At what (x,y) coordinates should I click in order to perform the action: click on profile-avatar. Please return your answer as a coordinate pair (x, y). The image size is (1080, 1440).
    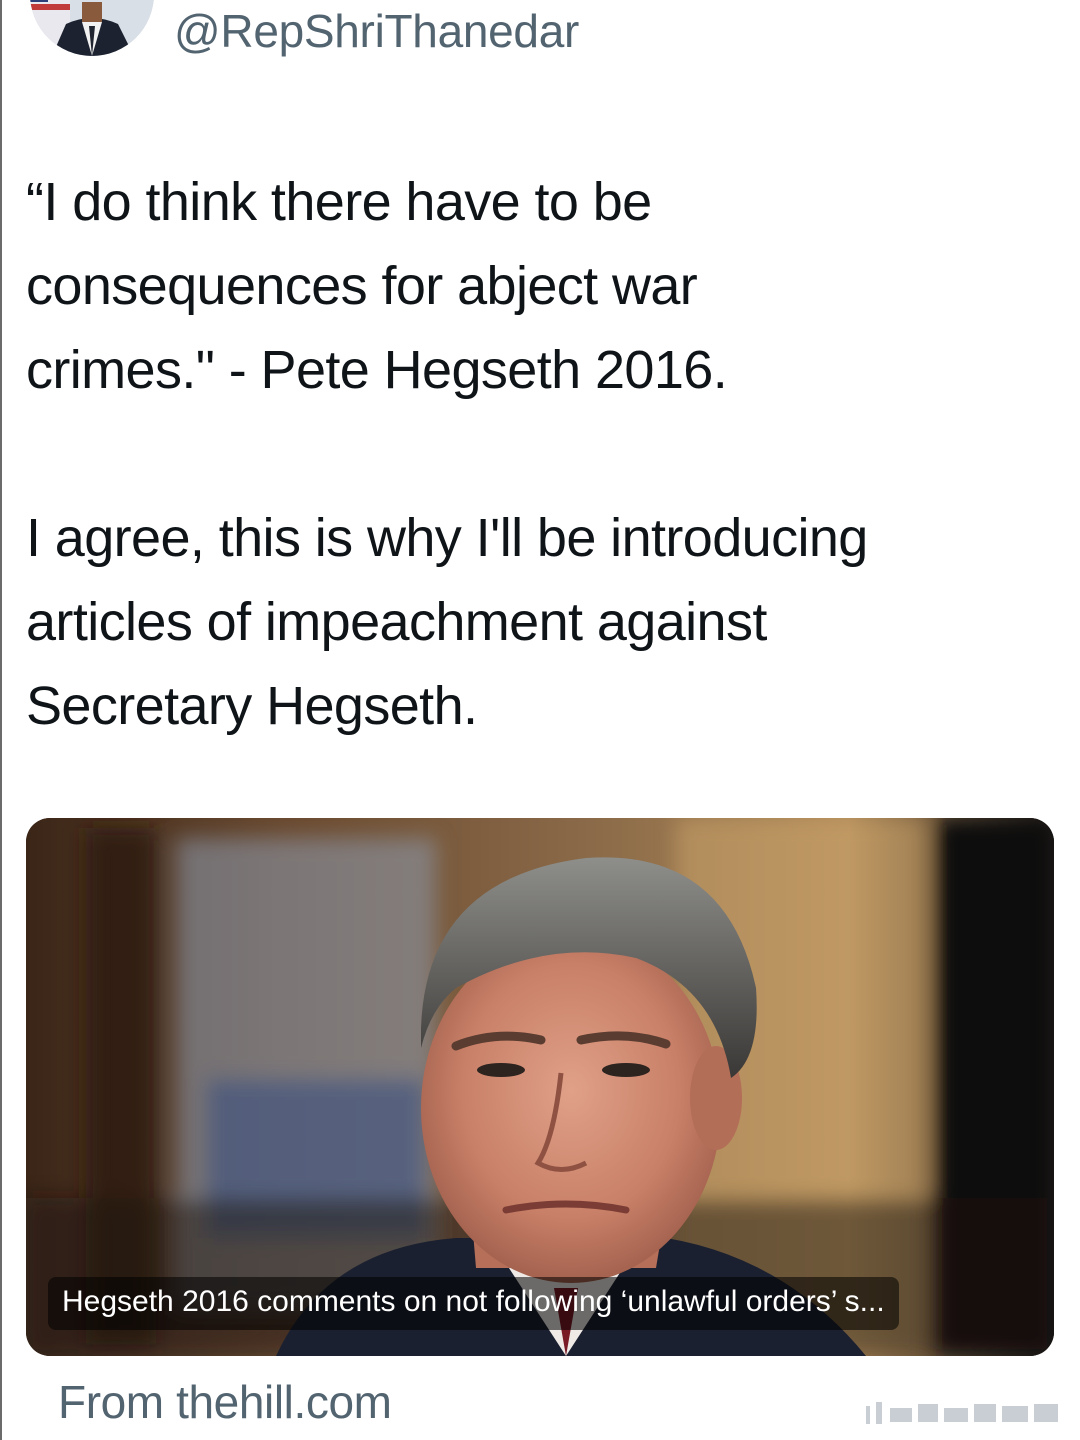
    Looking at the image, I should click on (92, 28).